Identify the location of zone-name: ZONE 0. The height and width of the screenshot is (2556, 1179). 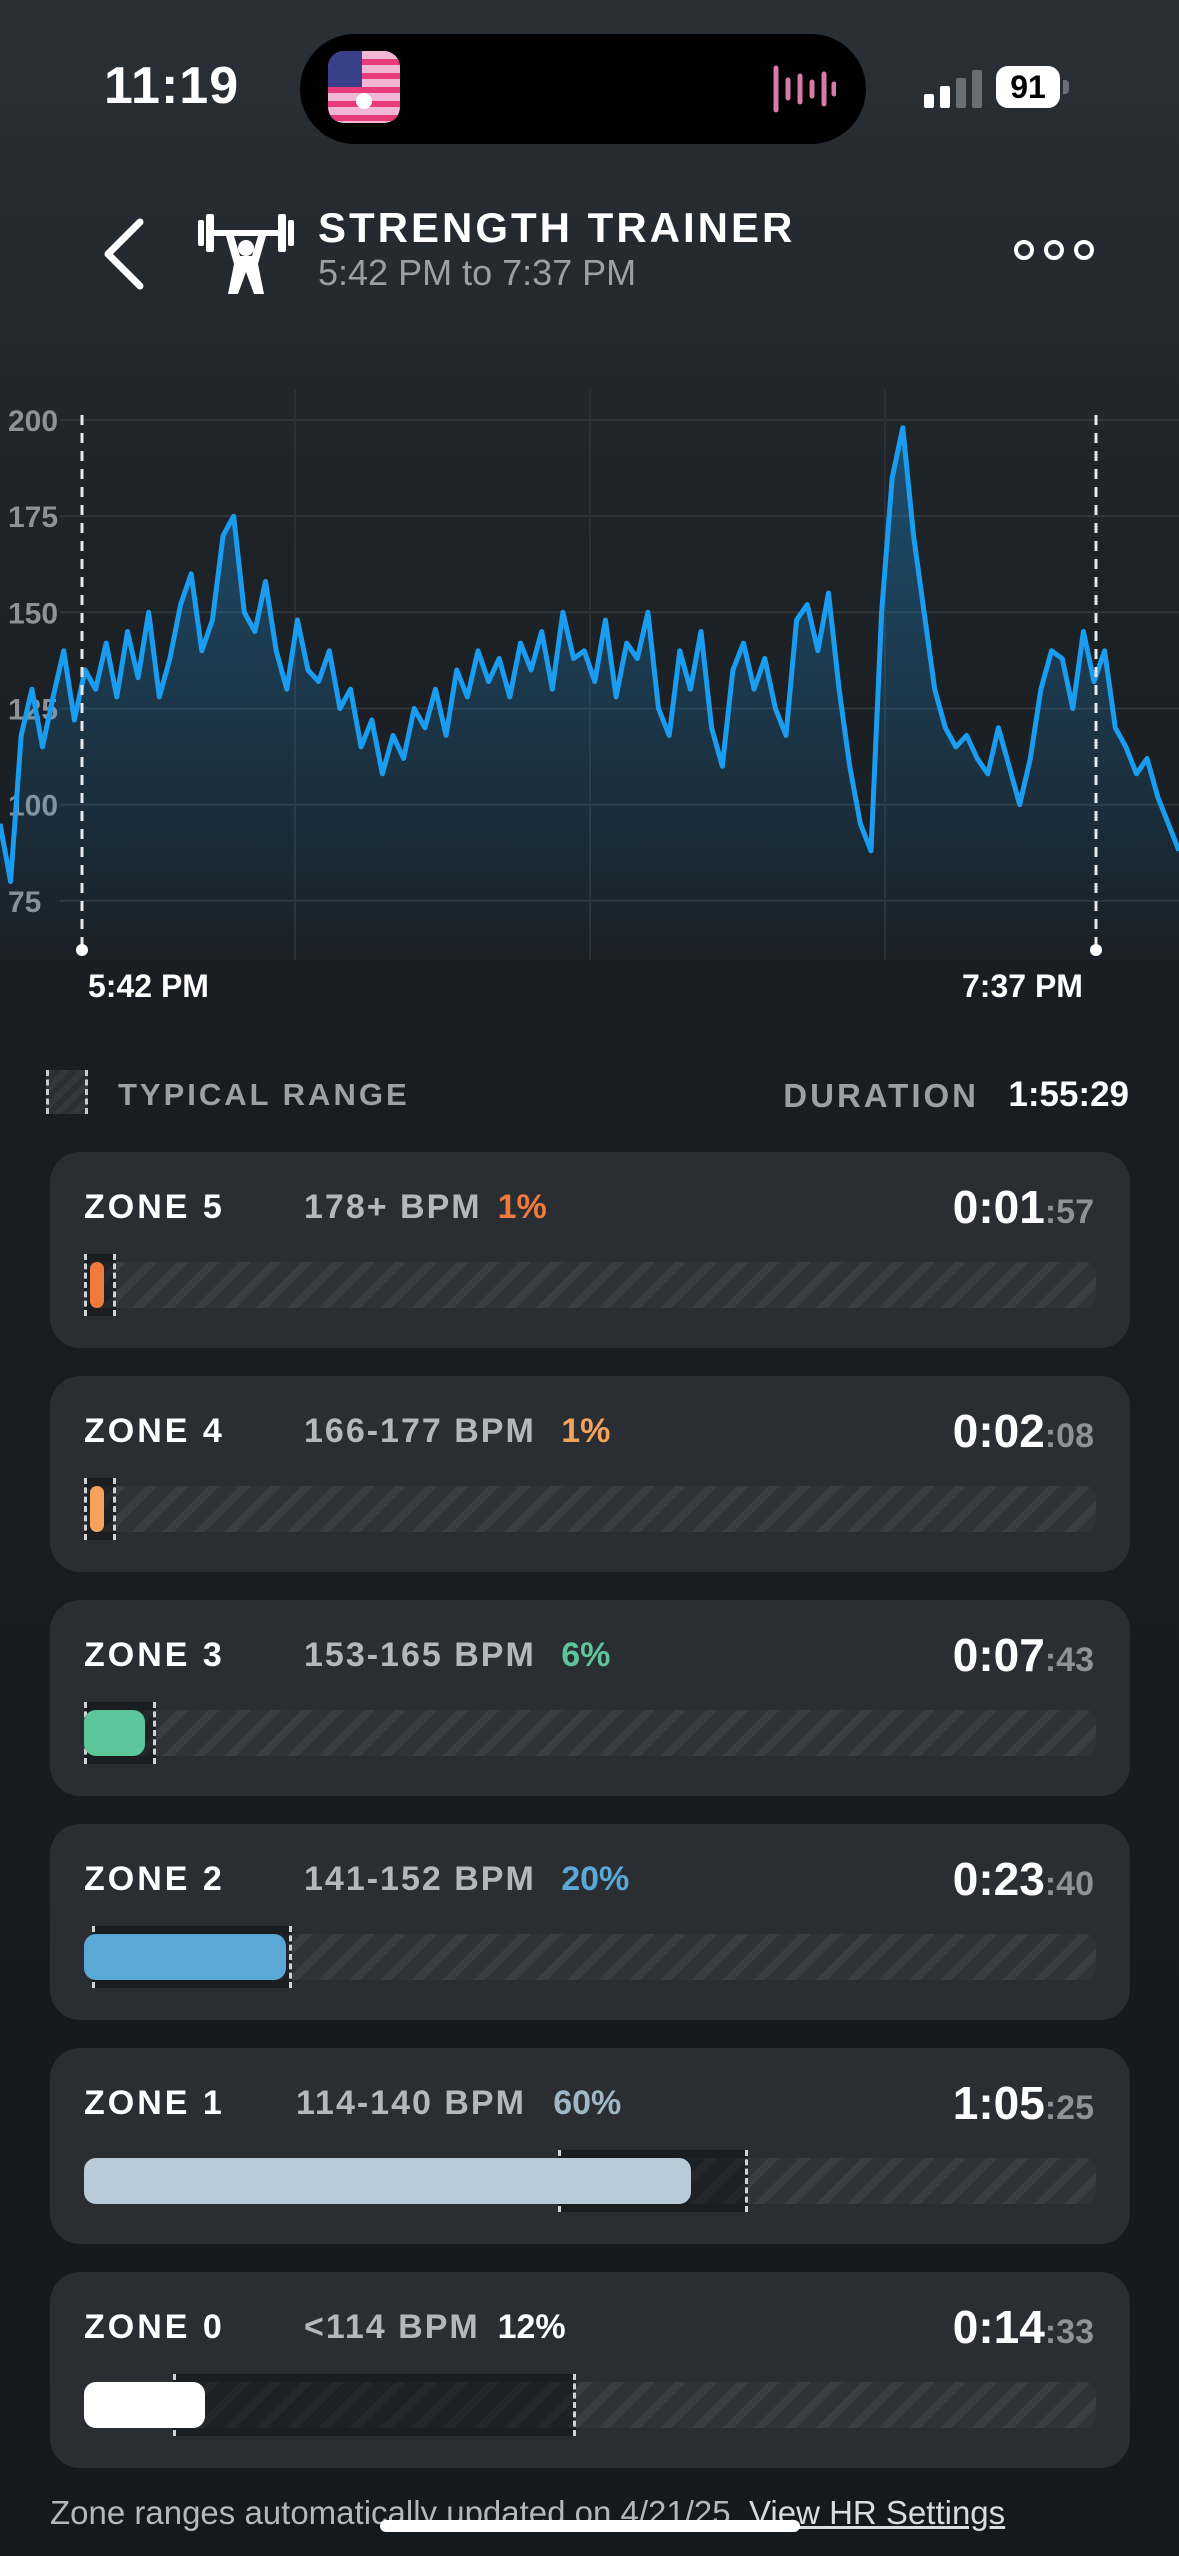
(154, 2327).